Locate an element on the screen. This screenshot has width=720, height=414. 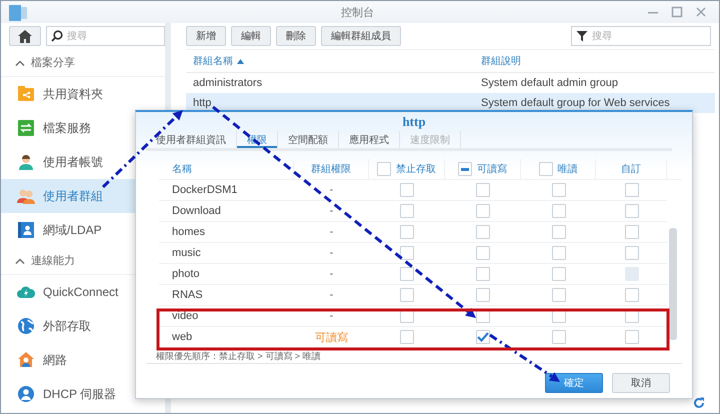
table-cell: photo is located at coordinates (186, 274).